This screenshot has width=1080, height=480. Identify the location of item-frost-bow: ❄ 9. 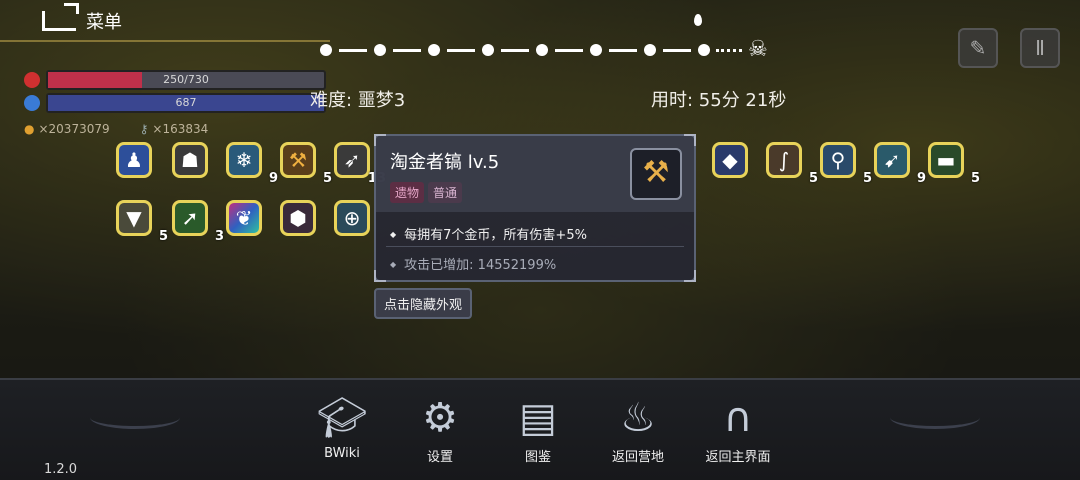
(252, 164).